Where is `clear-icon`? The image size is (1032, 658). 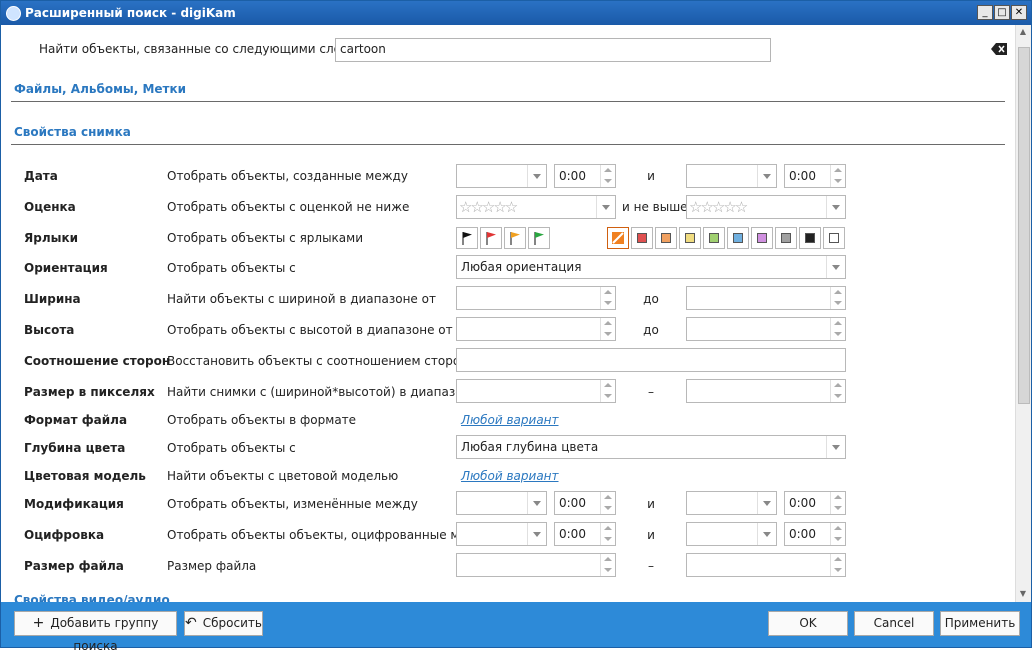 clear-icon is located at coordinates (999, 49).